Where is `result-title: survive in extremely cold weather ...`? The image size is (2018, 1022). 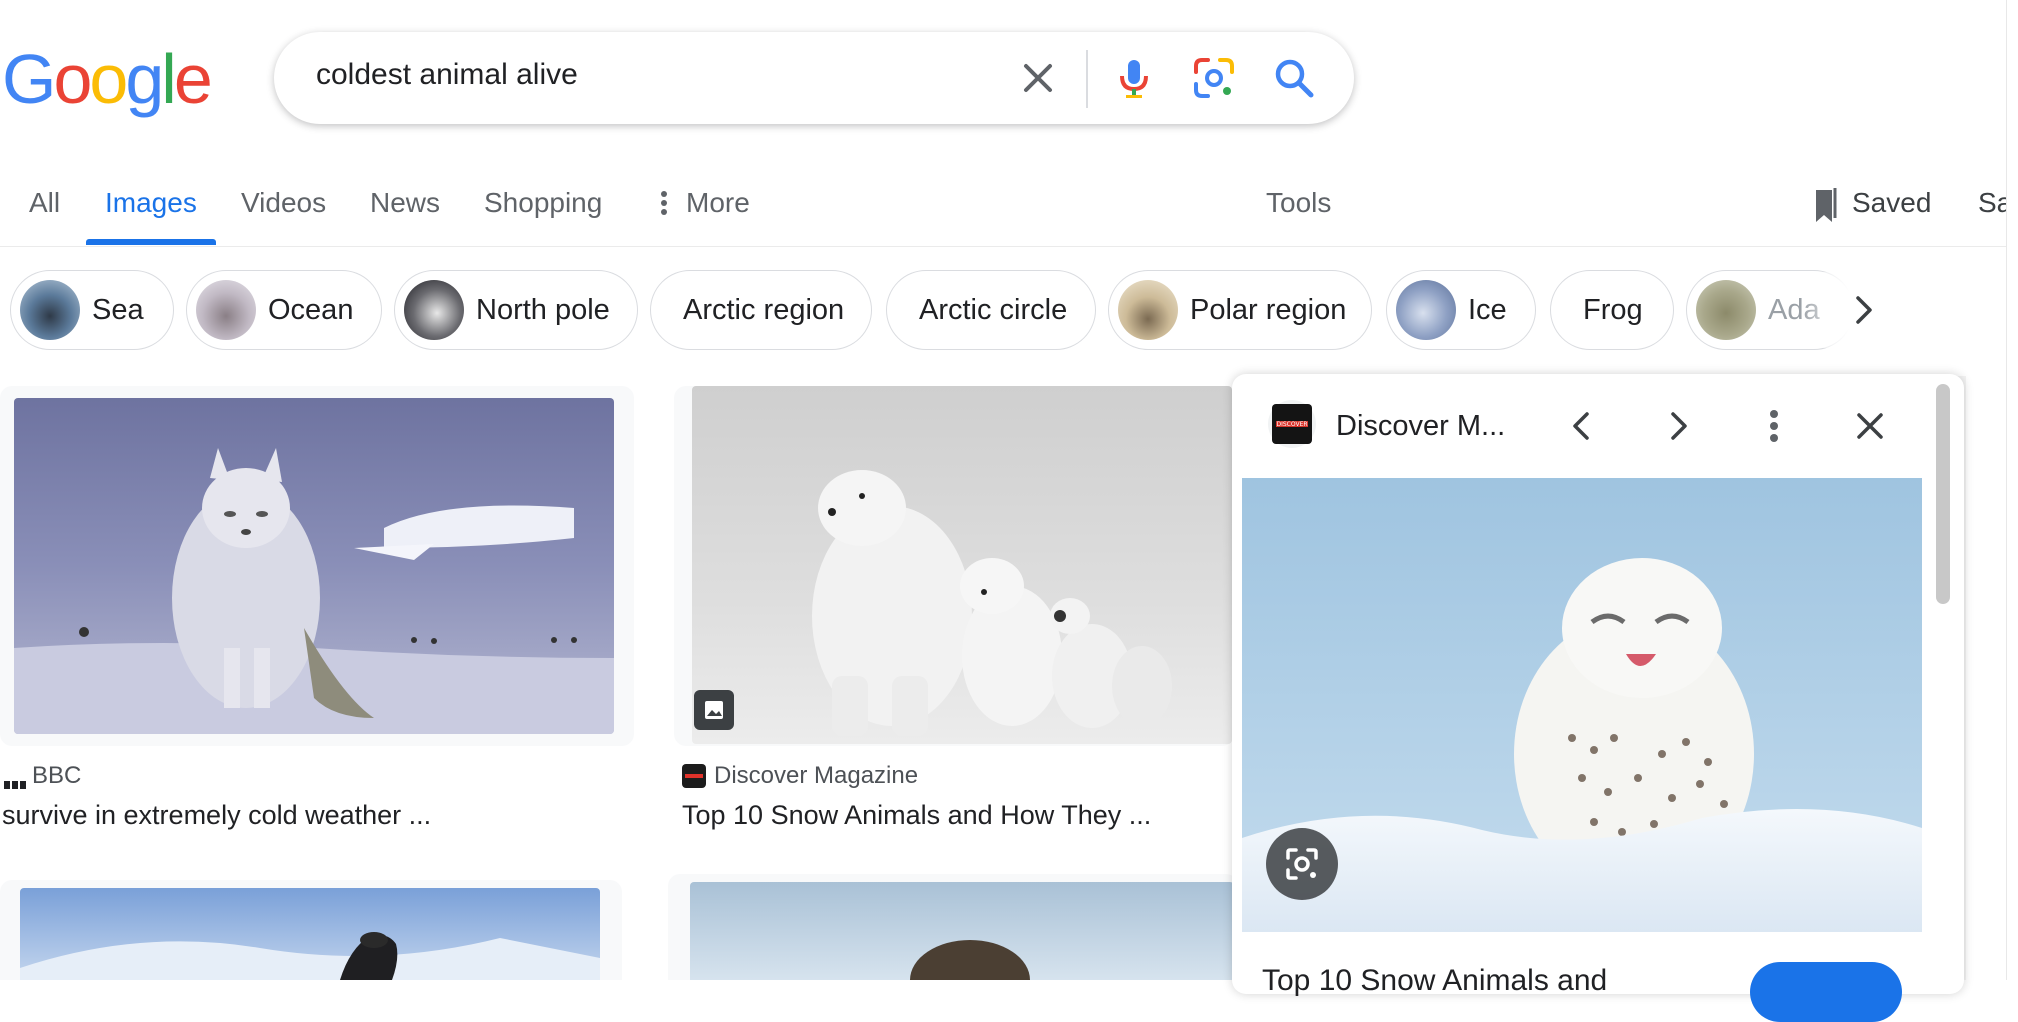 result-title: survive in extremely cold weather ... is located at coordinates (216, 815).